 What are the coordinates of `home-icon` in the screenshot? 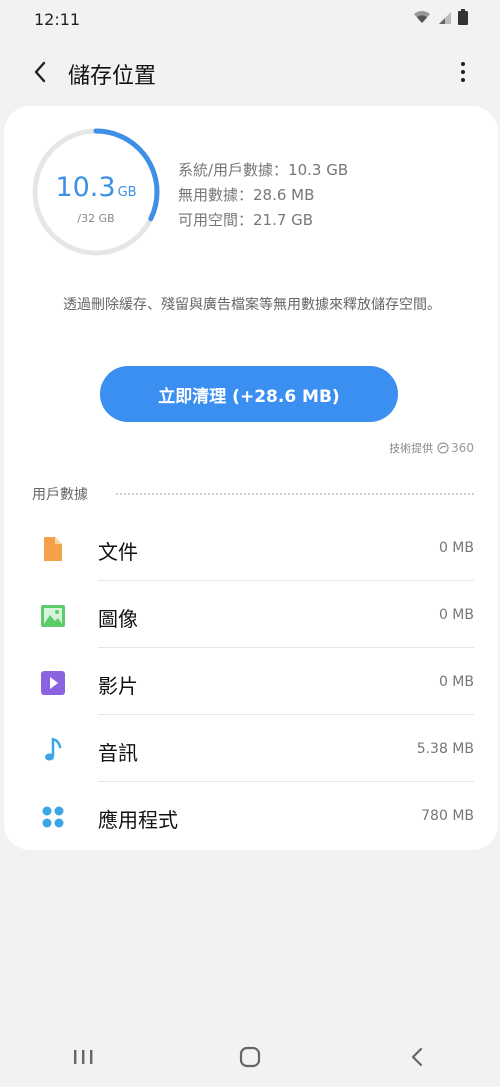 It's located at (250, 1056).